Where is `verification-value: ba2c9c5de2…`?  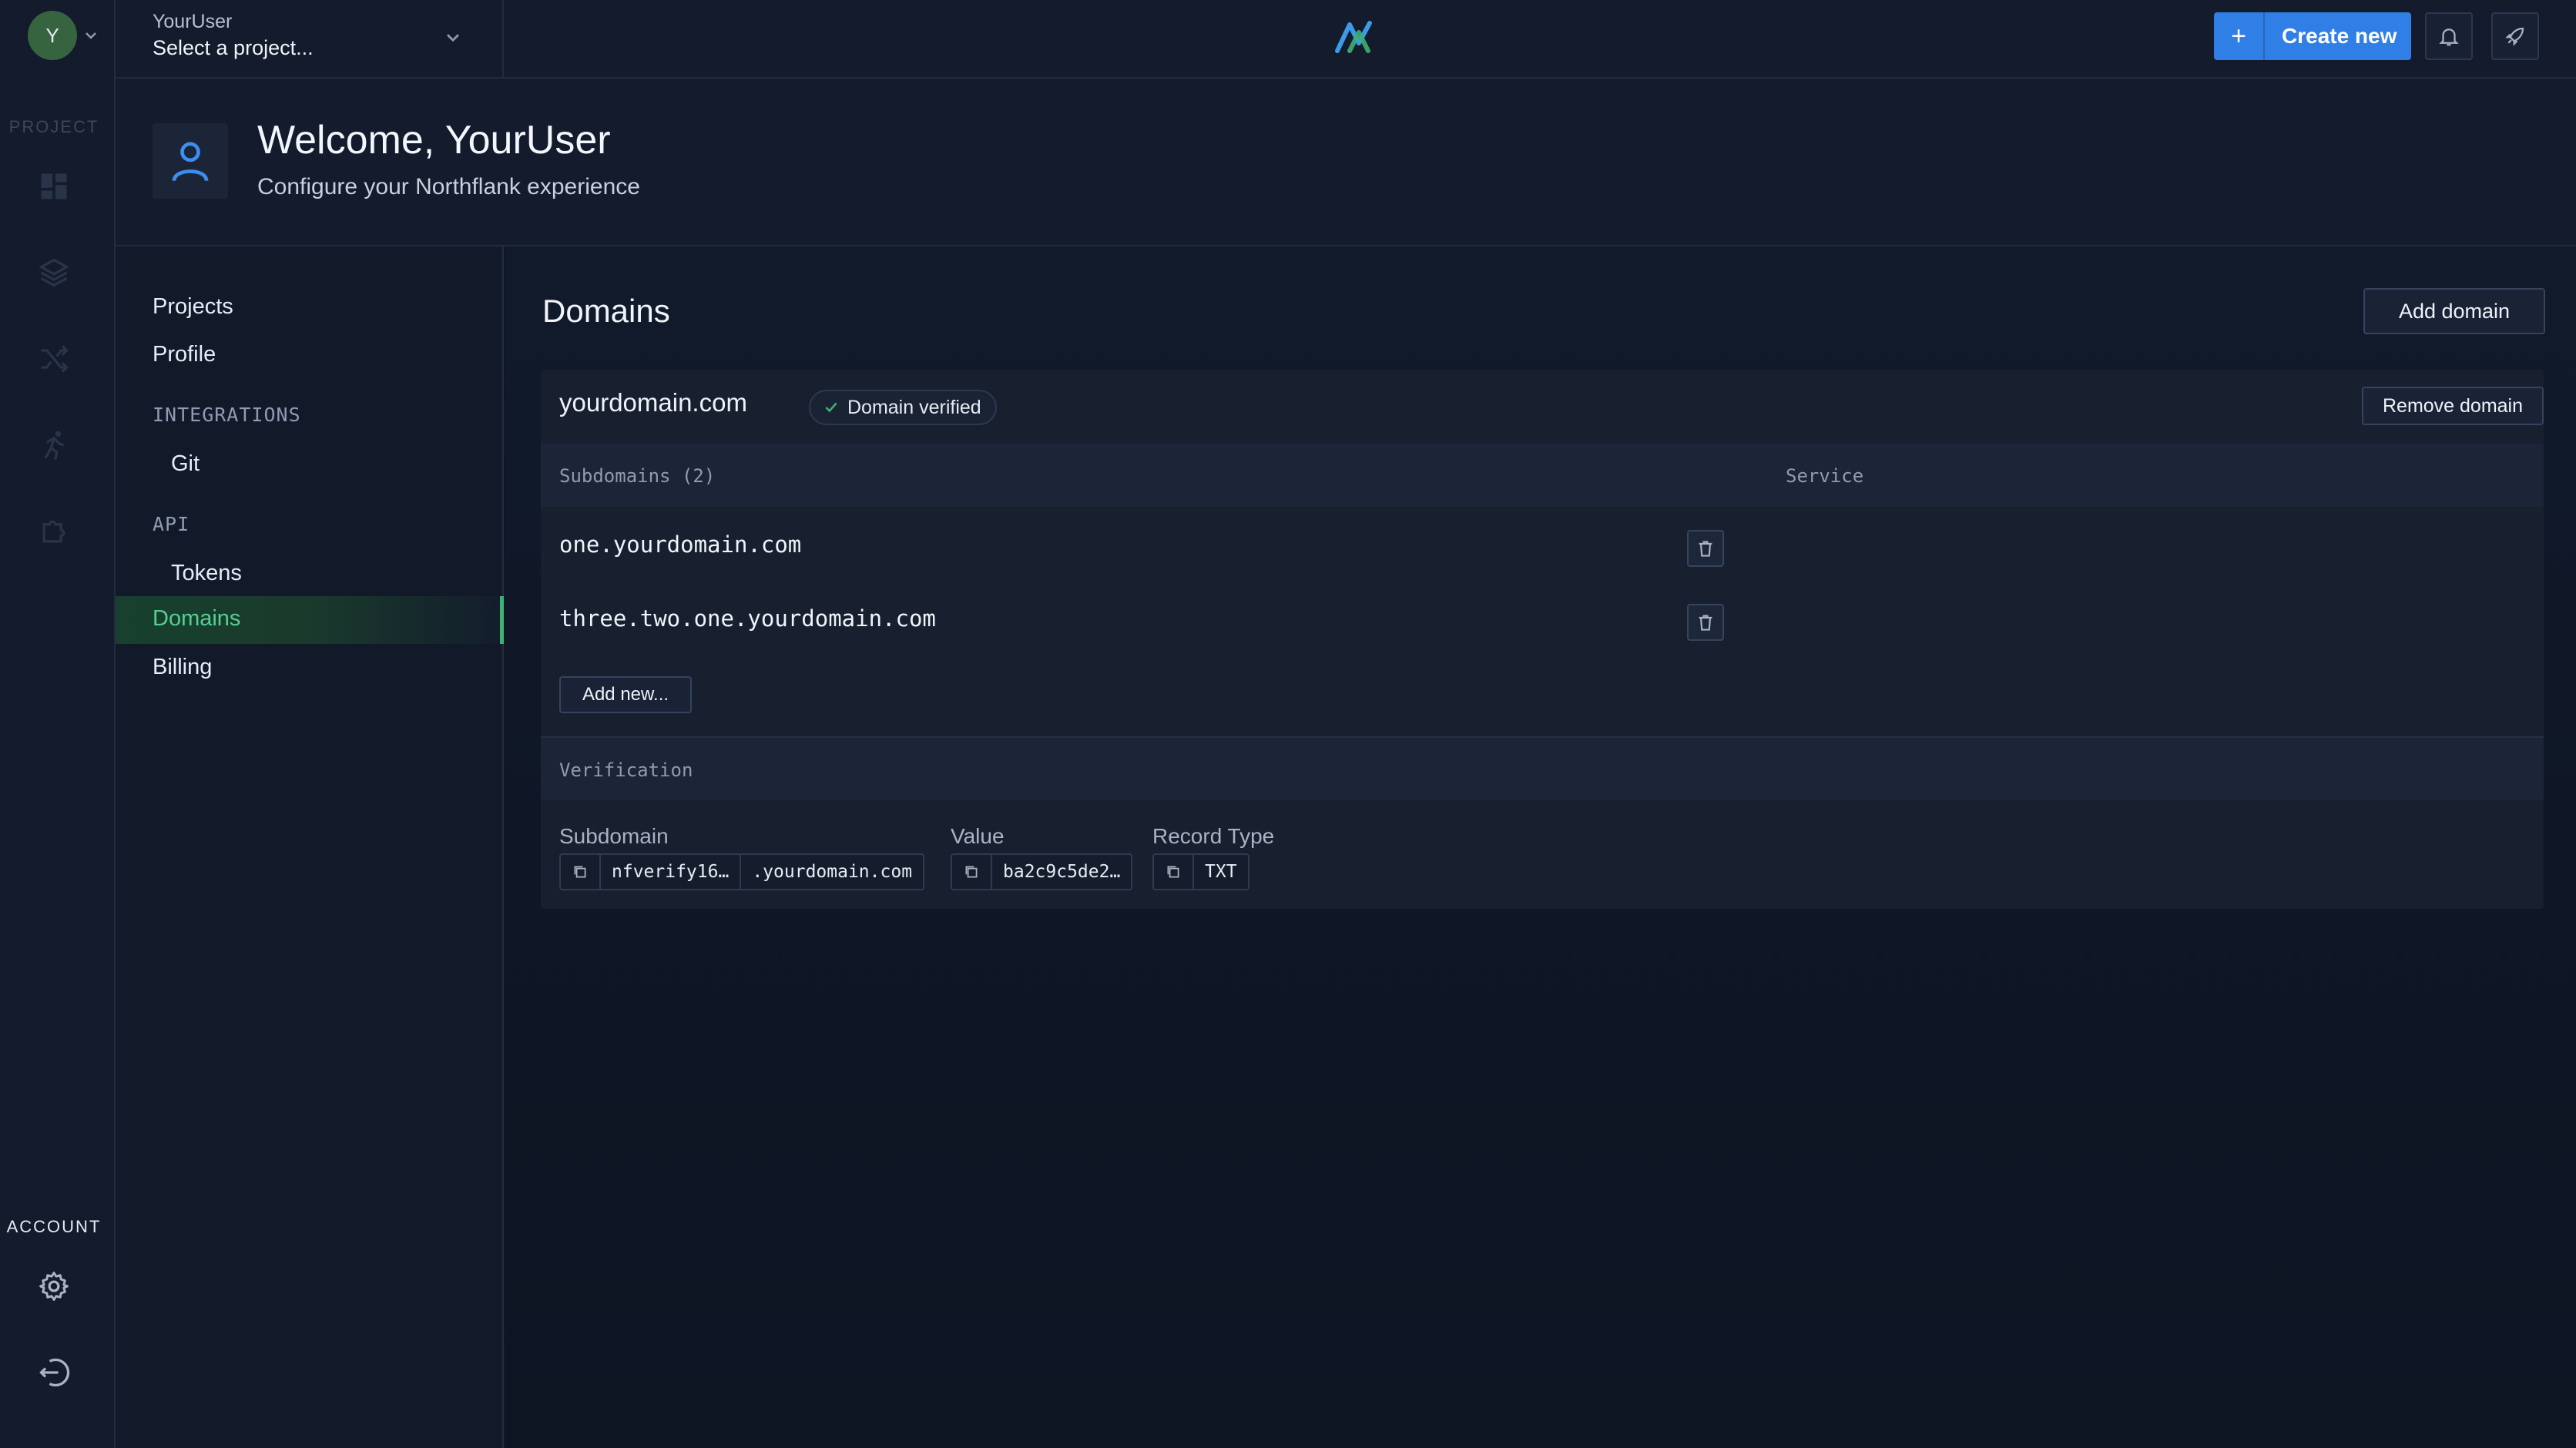
verification-value: ba2c9c5de2… is located at coordinates (1062, 872).